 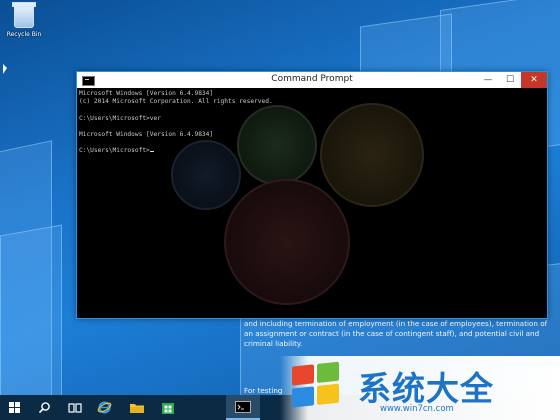 I want to click on command-prompt-icon, so click(x=243, y=406).